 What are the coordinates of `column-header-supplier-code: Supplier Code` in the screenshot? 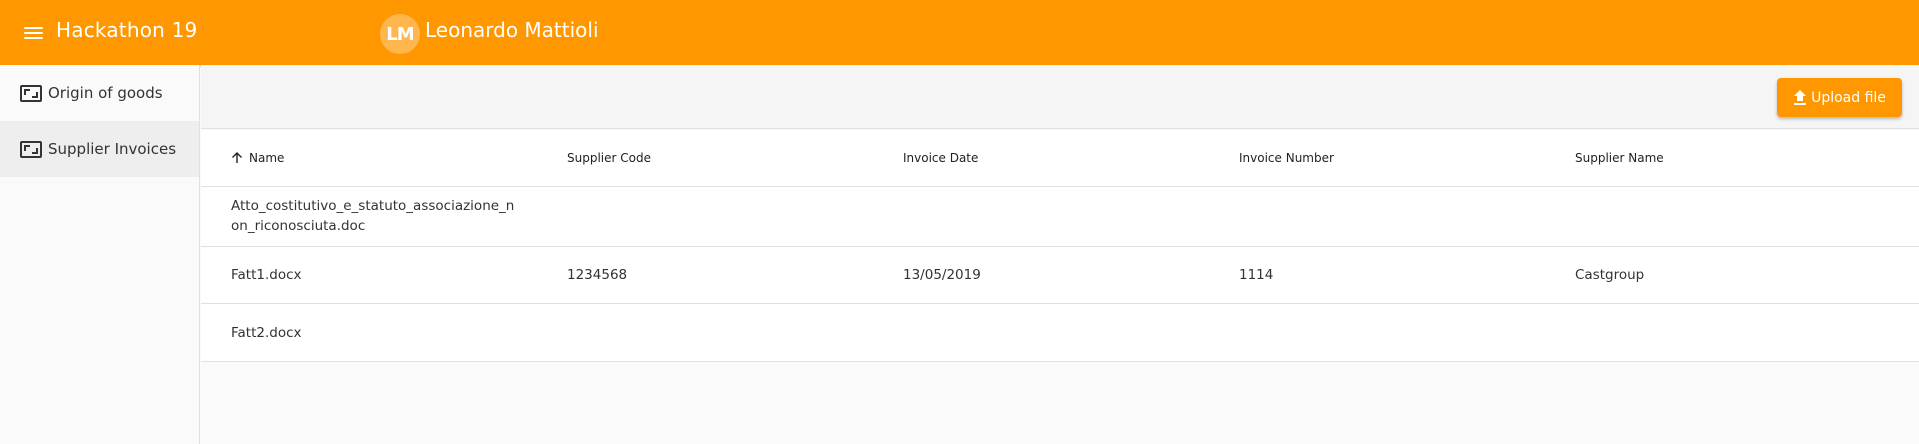 It's located at (705, 158).